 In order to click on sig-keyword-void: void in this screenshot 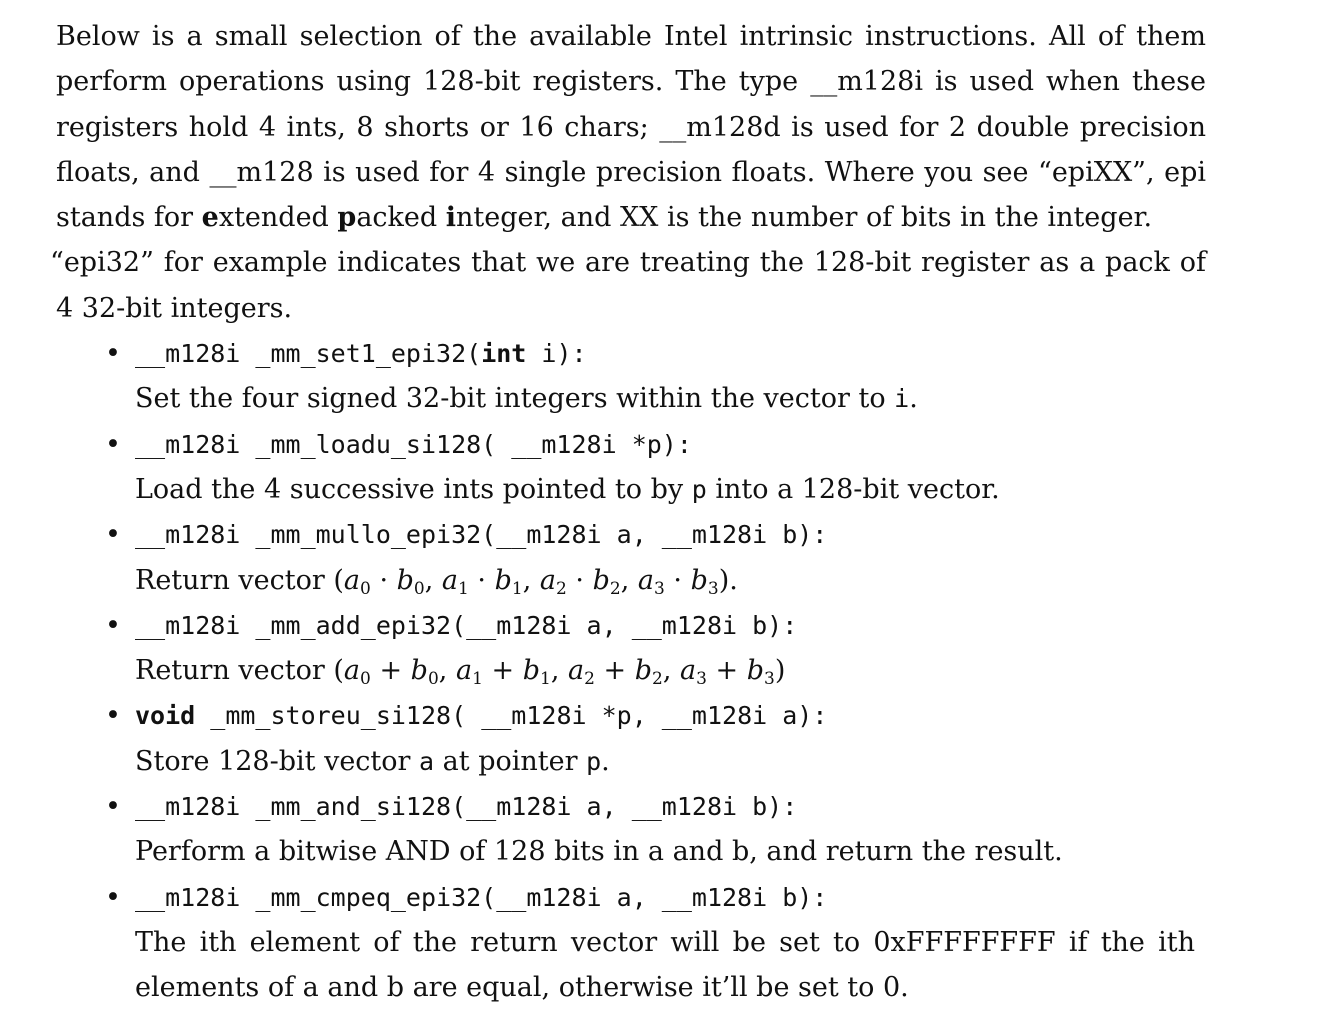, I will do `click(165, 716)`.